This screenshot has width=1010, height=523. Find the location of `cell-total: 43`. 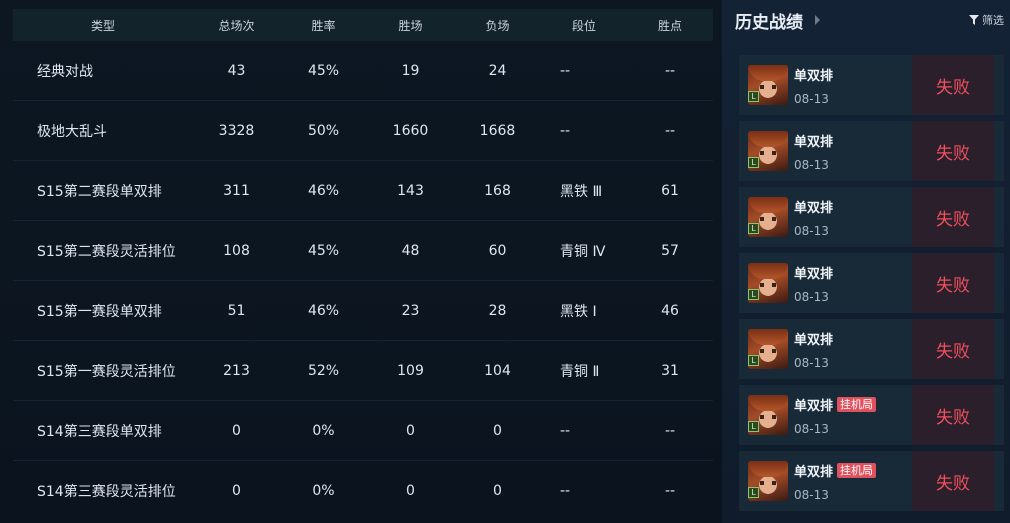

cell-total: 43 is located at coordinates (236, 70).